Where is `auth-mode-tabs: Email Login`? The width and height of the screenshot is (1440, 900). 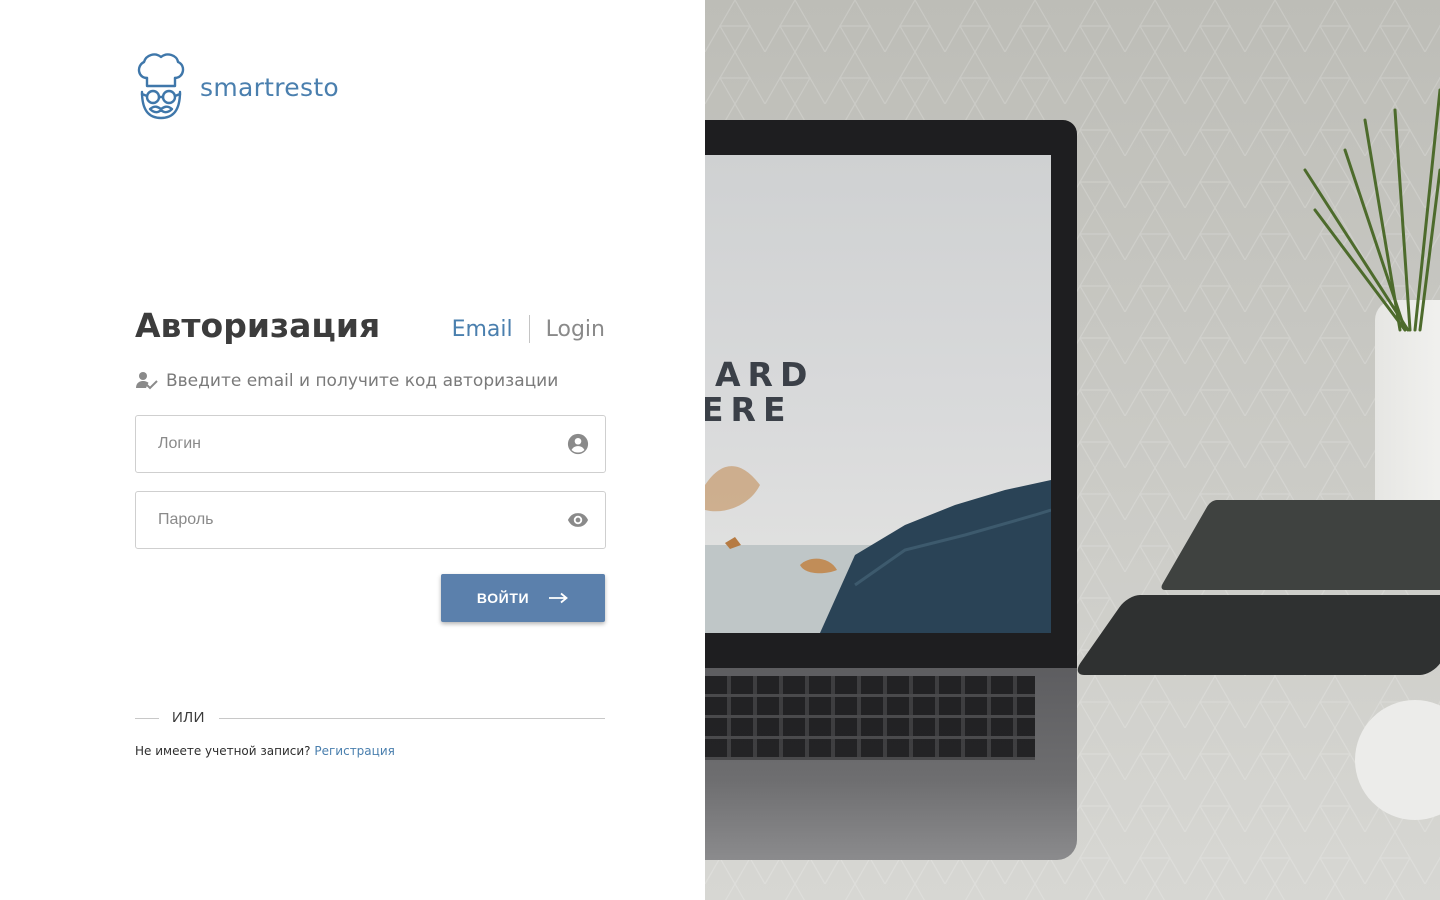 auth-mode-tabs: Email Login is located at coordinates (528, 329).